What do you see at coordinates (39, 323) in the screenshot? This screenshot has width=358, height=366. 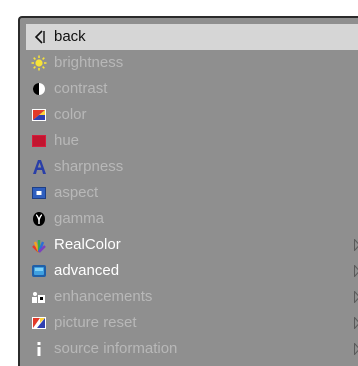 I see `picture-reset-icon` at bounding box center [39, 323].